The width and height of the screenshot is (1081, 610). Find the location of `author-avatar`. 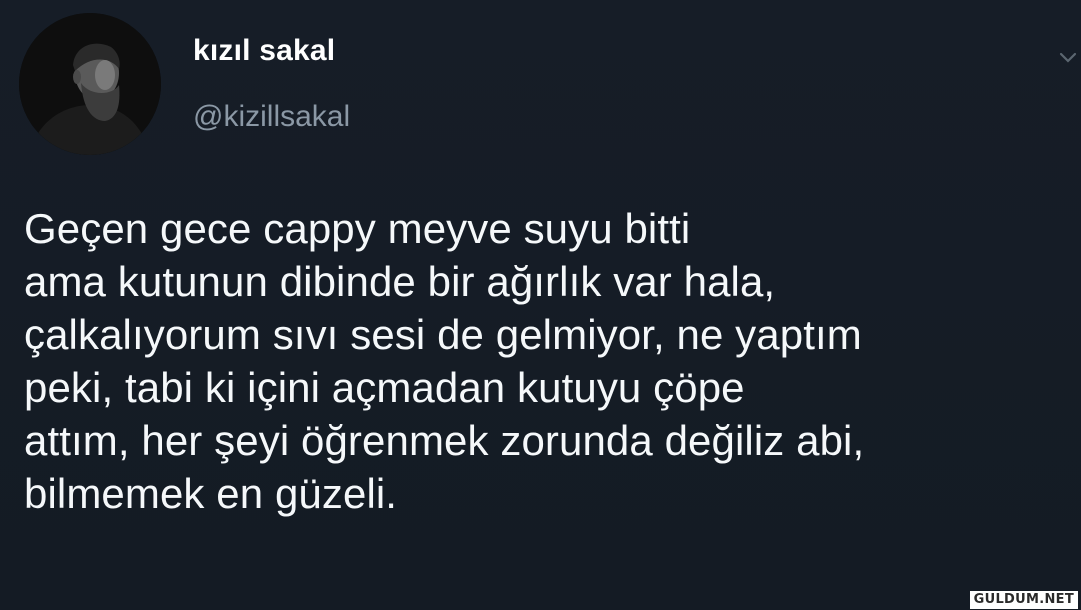

author-avatar is located at coordinates (90, 84).